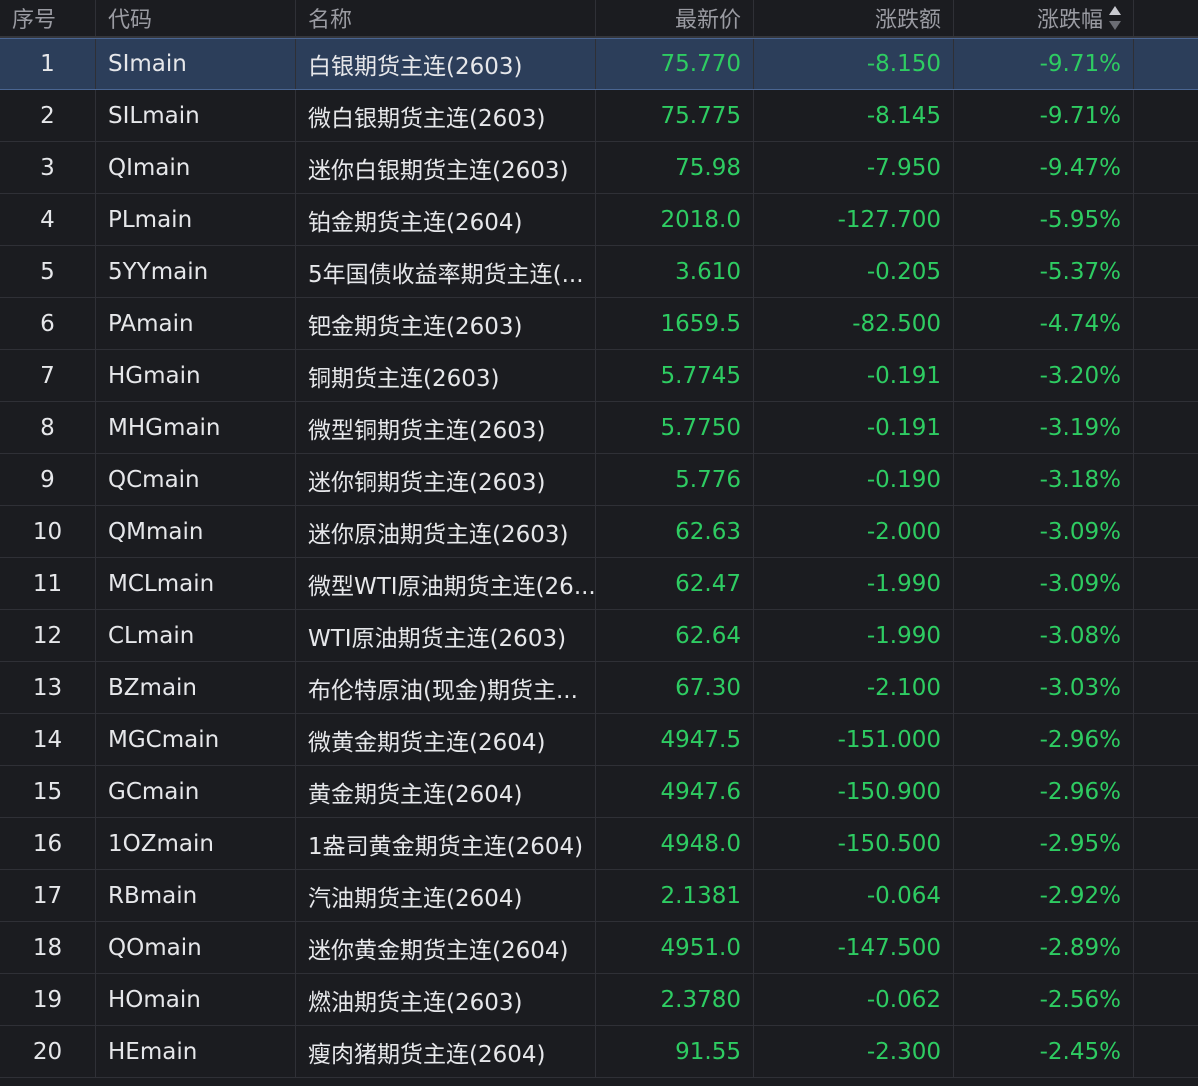  Describe the element at coordinates (196, 18) in the screenshot. I see `column-header-code: 代码` at that location.